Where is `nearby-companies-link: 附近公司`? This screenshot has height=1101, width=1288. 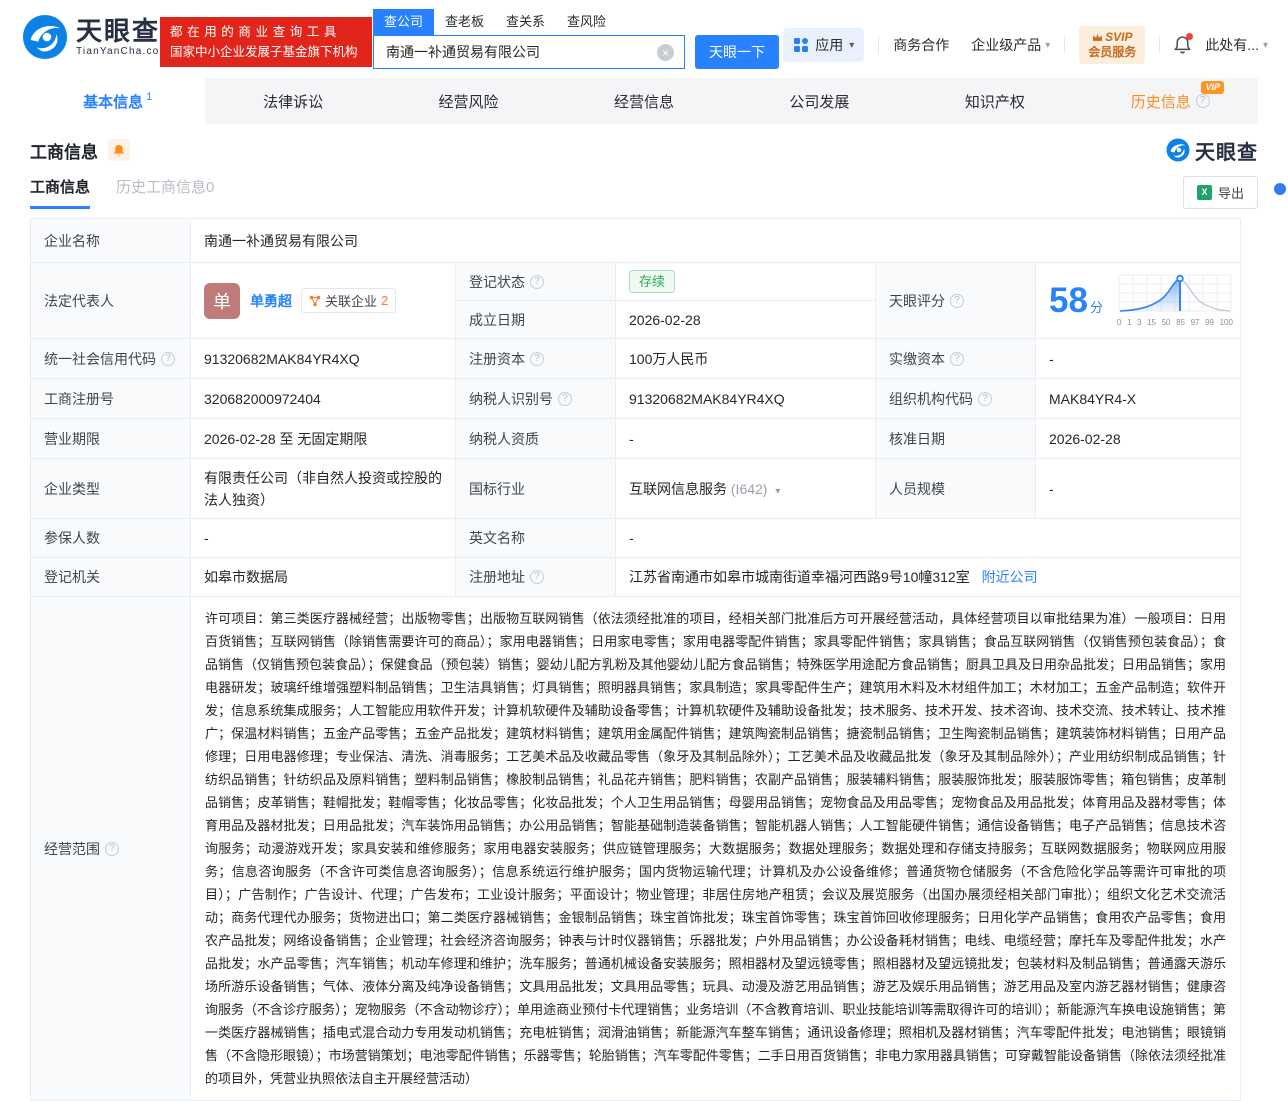 nearby-companies-link: 附近公司 is located at coordinates (1010, 577).